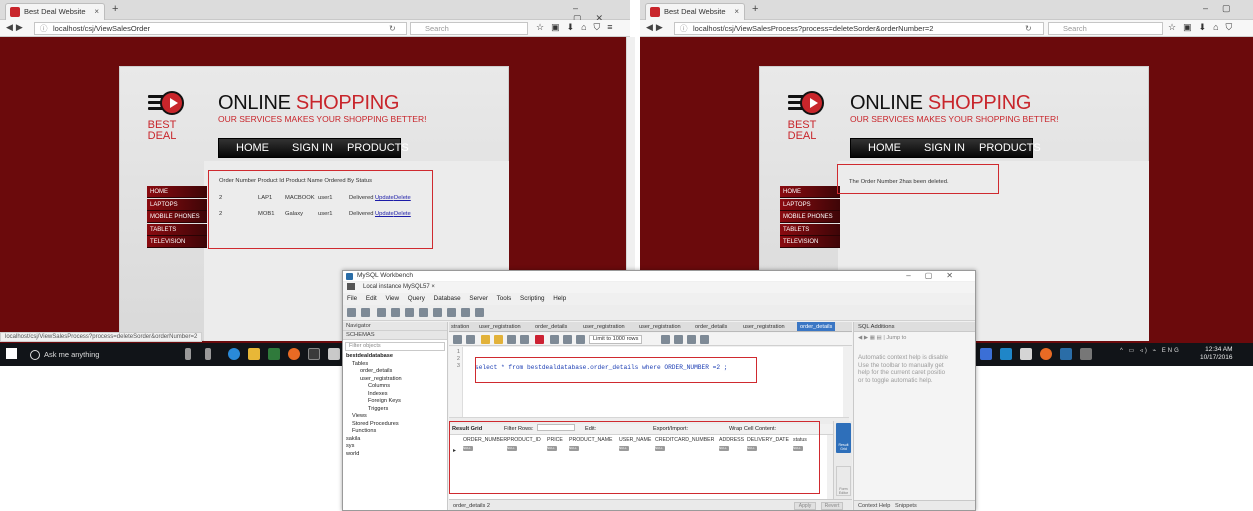 This screenshot has width=1253, height=511. Describe the element at coordinates (395, 365) in the screenshot. I see `tree-item: Tables` at that location.